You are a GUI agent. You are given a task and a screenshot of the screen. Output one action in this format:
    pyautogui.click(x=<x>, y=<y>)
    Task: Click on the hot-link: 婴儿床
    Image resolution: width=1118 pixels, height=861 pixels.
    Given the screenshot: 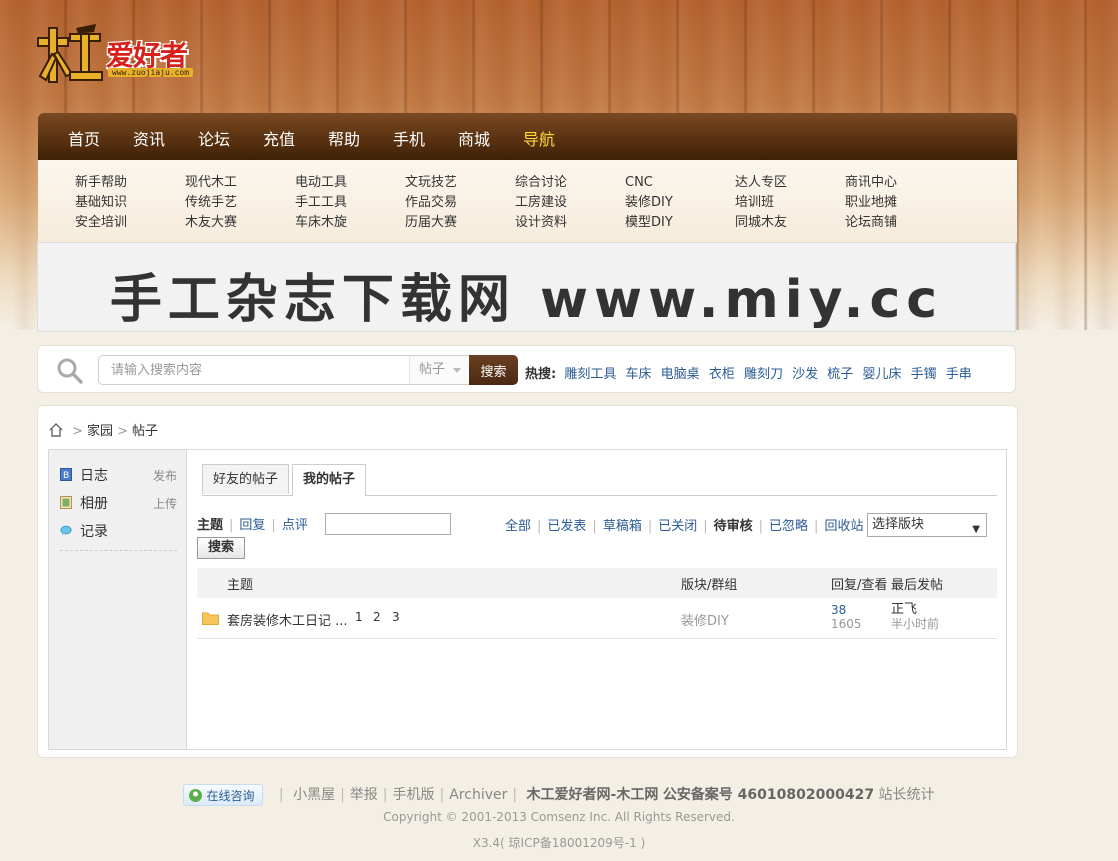 What is the action you would take?
    pyautogui.click(x=881, y=374)
    